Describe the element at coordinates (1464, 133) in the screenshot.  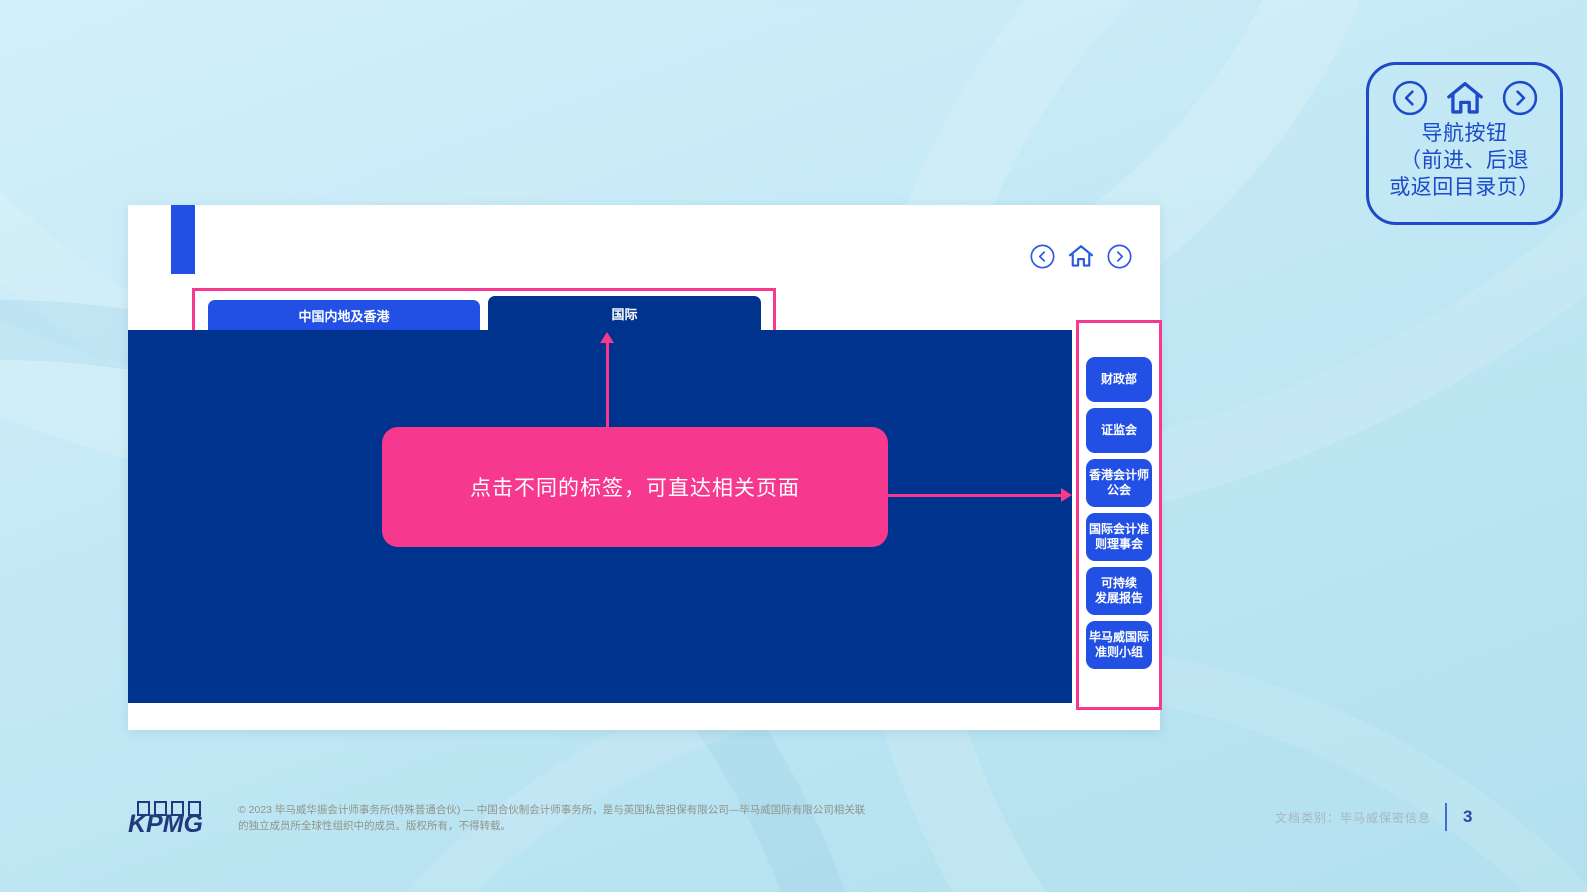
I see `nav-legend-line1: 导航按钮` at that location.